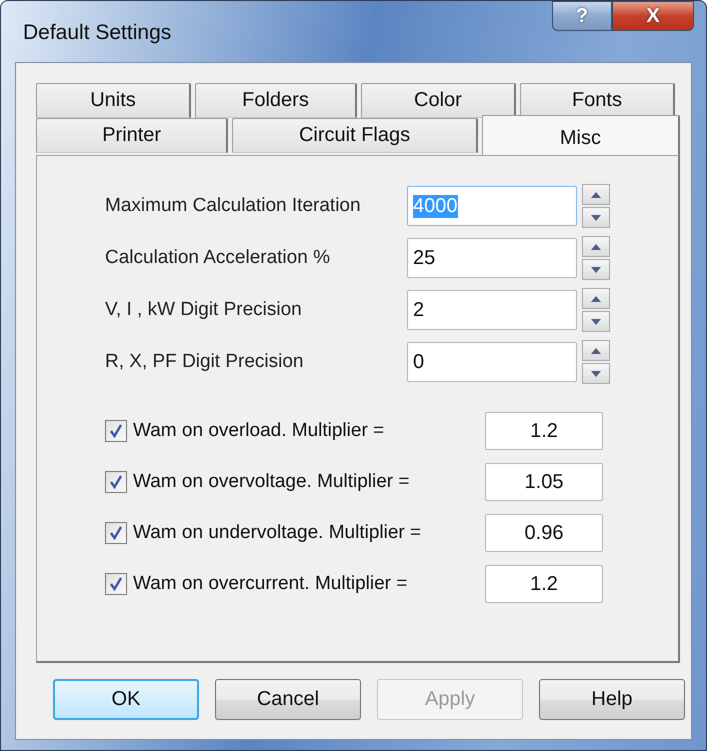 This screenshot has height=751, width=707. Describe the element at coordinates (114, 100) in the screenshot. I see `tab: Units` at that location.